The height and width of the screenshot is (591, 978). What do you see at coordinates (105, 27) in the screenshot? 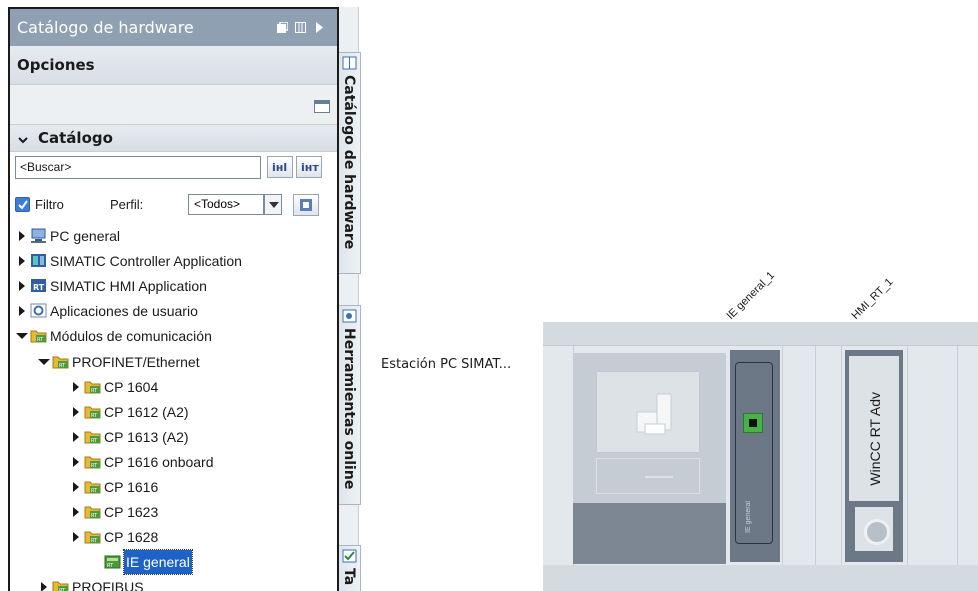
I see `panel-title: Catálogo de hardware` at bounding box center [105, 27].